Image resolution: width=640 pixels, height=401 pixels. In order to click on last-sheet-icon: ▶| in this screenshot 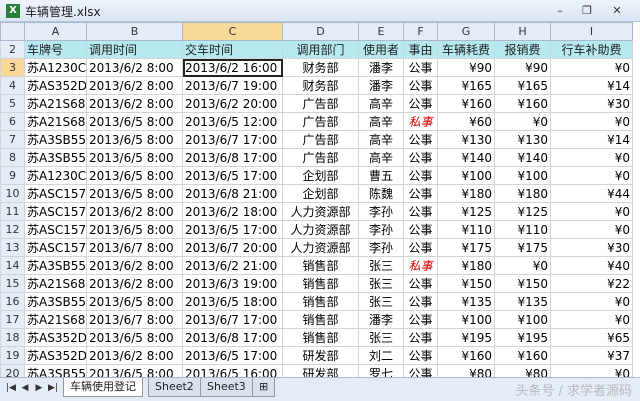, I will do `click(53, 388)`.